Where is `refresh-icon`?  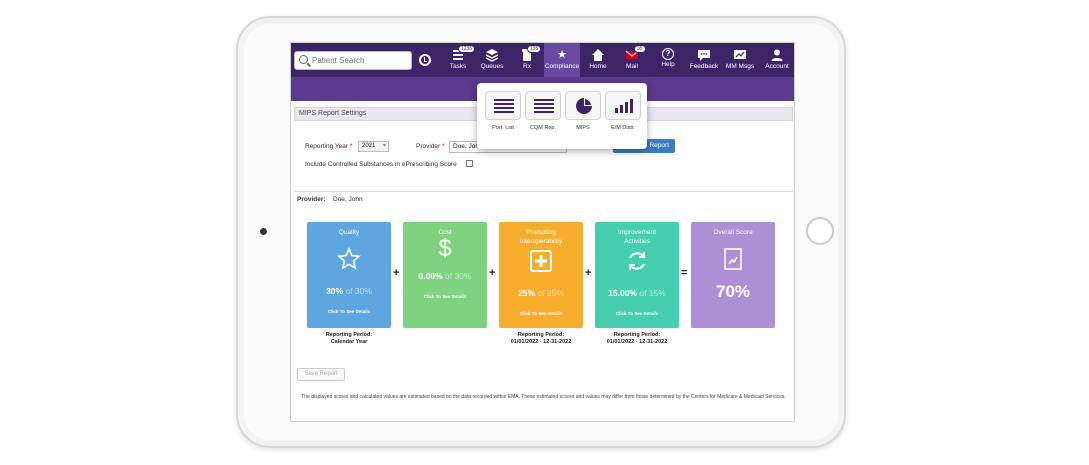
refresh-icon is located at coordinates (637, 261).